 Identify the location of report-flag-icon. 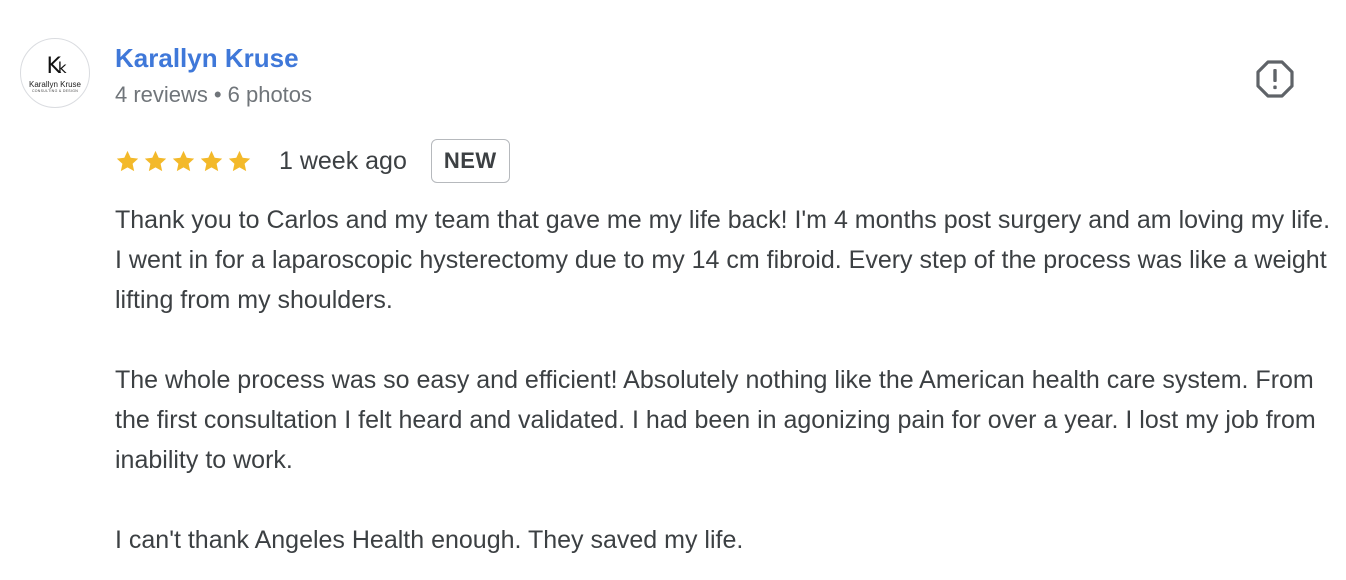
(1275, 79).